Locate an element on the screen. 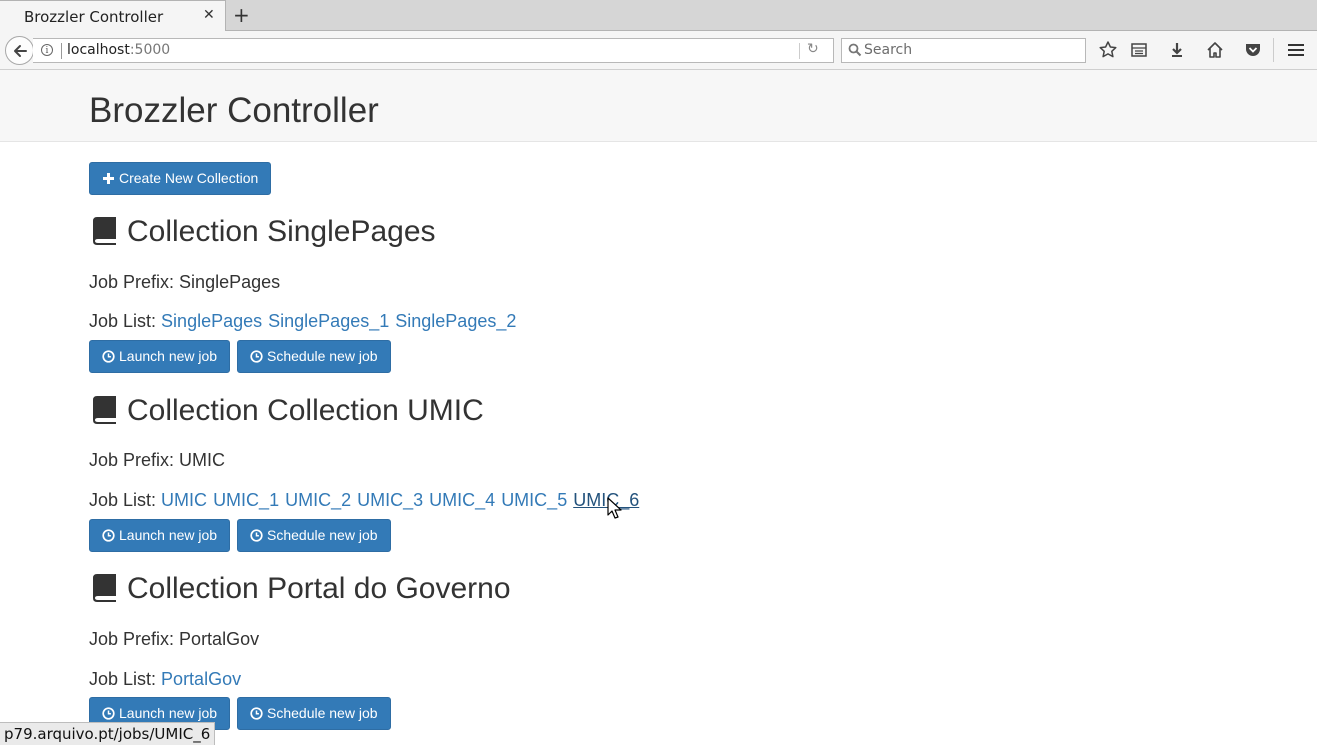 This screenshot has width=1317, height=745. job-link: PortalGov is located at coordinates (201, 679).